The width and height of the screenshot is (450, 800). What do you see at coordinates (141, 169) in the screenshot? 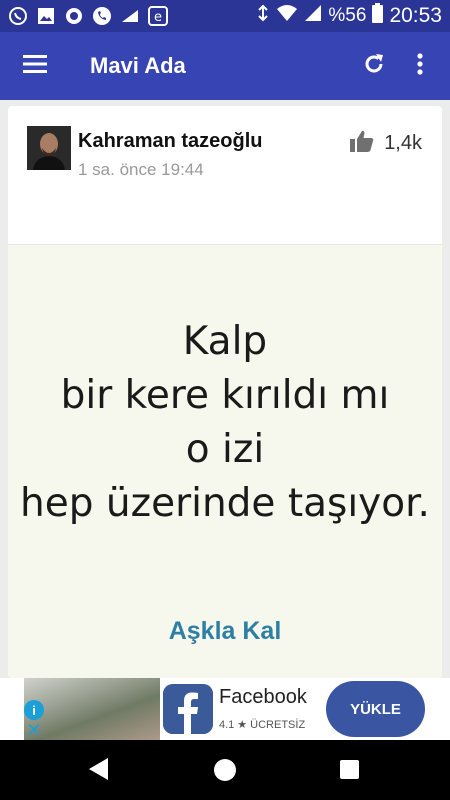
I see `post-time: 1 sa. önce 19:44` at bounding box center [141, 169].